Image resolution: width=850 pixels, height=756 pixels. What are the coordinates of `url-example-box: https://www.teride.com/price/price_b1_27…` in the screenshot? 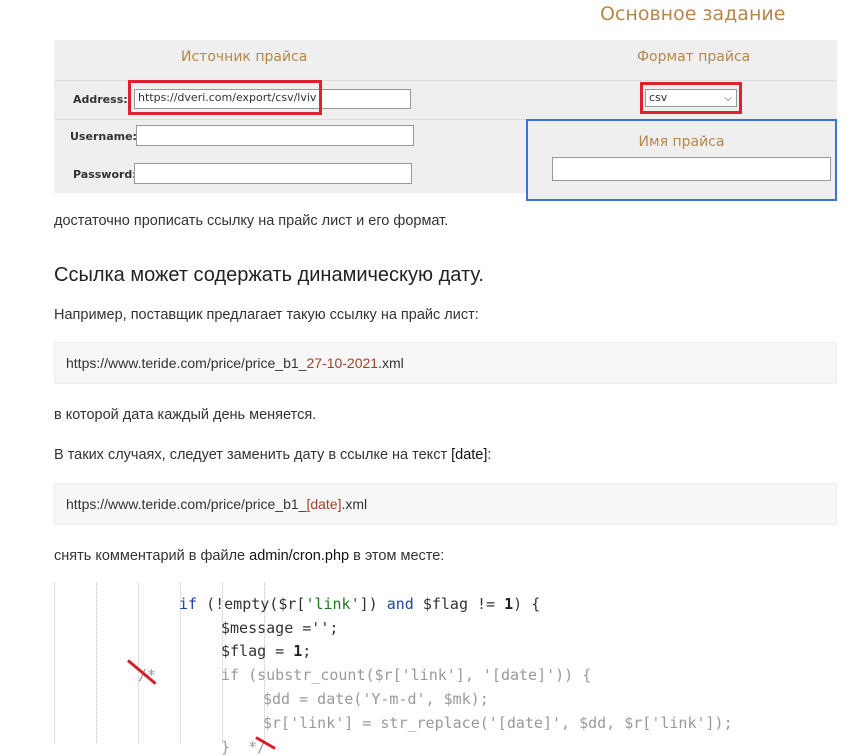 It's located at (445, 363).